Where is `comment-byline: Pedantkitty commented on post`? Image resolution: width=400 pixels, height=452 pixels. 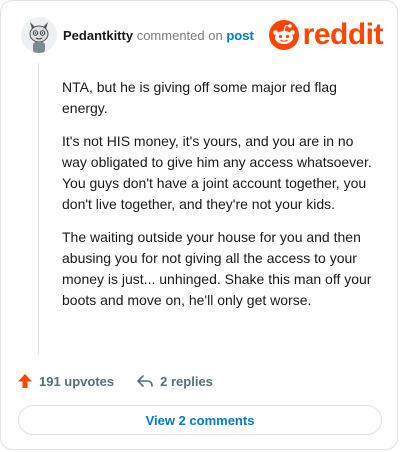
comment-byline: Pedantkitty commented on post is located at coordinates (158, 35).